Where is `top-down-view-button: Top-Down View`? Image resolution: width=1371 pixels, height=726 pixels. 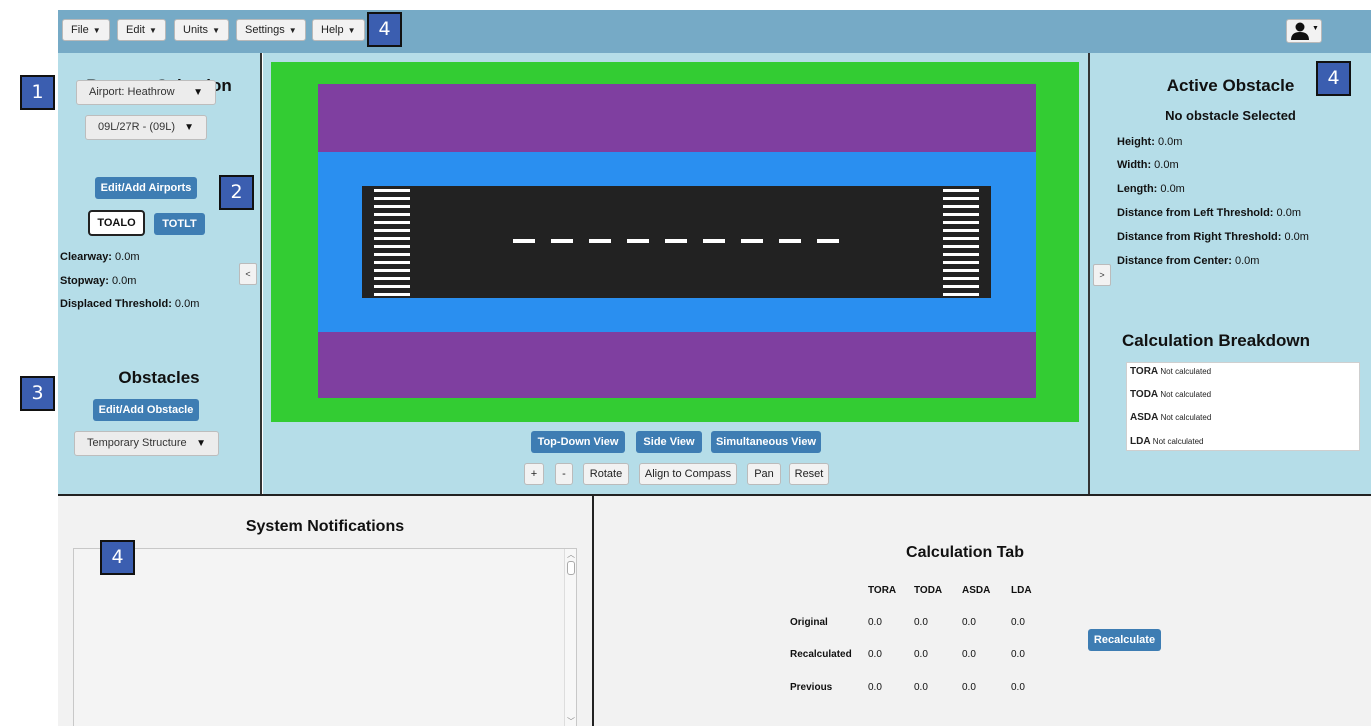
top-down-view-button: Top-Down View is located at coordinates (578, 442).